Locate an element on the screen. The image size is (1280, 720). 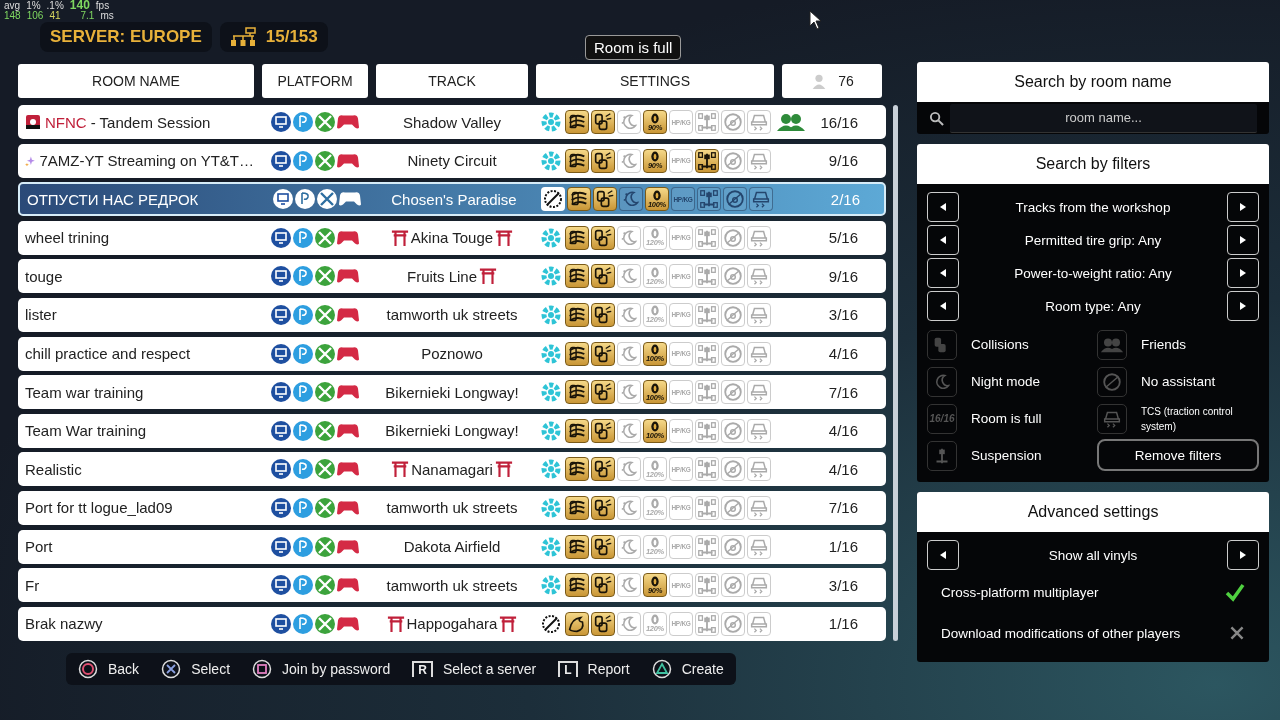
room-name: Realistic is located at coordinates (53, 469).